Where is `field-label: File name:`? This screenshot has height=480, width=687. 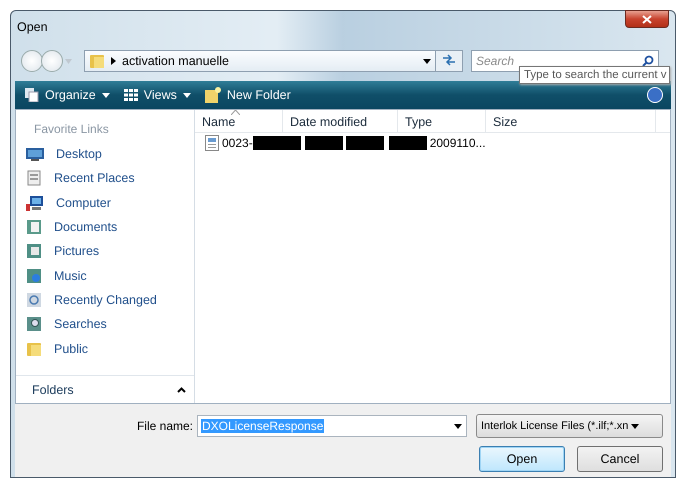
field-label: File name: is located at coordinates (165, 426).